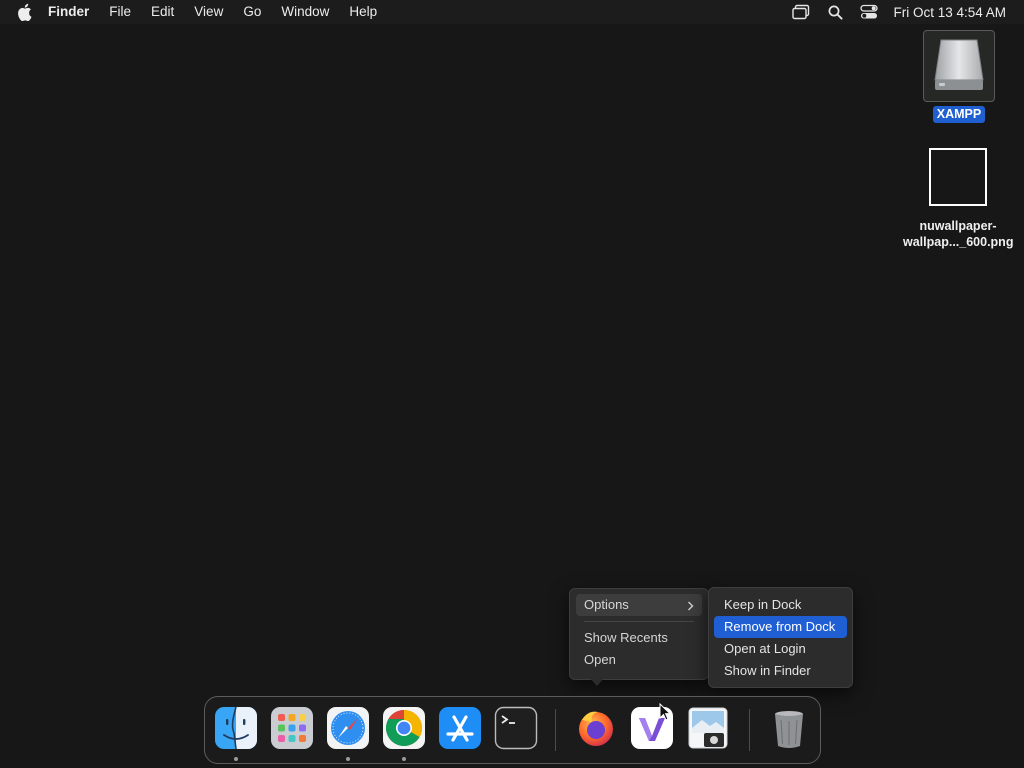 This screenshot has width=1024, height=768. What do you see at coordinates (665, 711) in the screenshot?
I see `mouse-cursor-icon` at bounding box center [665, 711].